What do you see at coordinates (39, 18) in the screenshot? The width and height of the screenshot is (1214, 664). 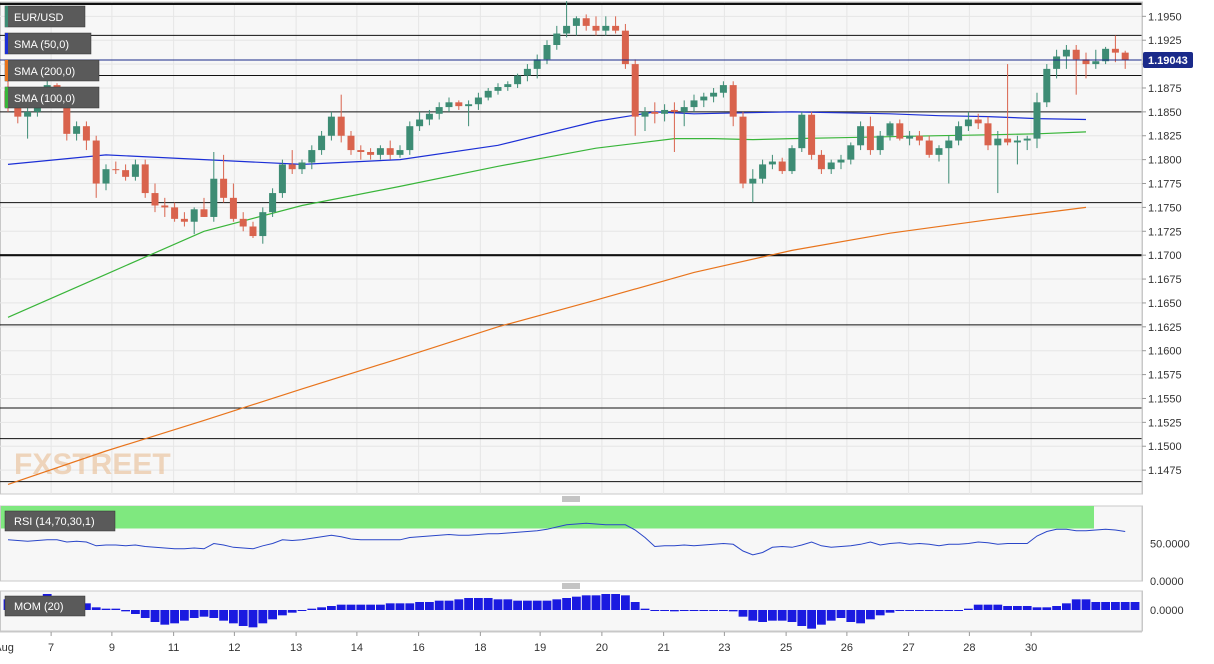 I see `indicator-label-text: EUR/USD` at bounding box center [39, 18].